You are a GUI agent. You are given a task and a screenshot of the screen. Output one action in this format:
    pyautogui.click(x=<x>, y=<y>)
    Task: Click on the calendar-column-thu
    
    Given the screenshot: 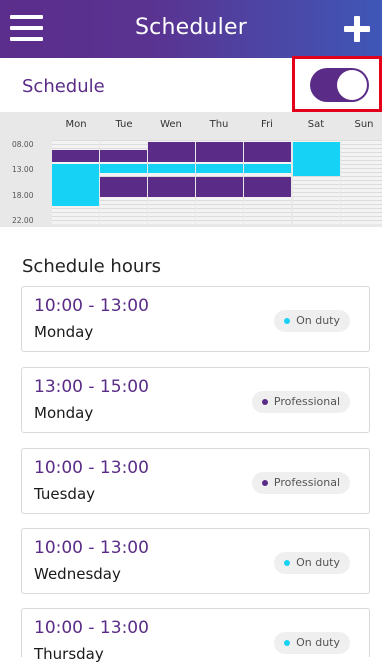 What is the action you would take?
    pyautogui.click(x=219, y=182)
    